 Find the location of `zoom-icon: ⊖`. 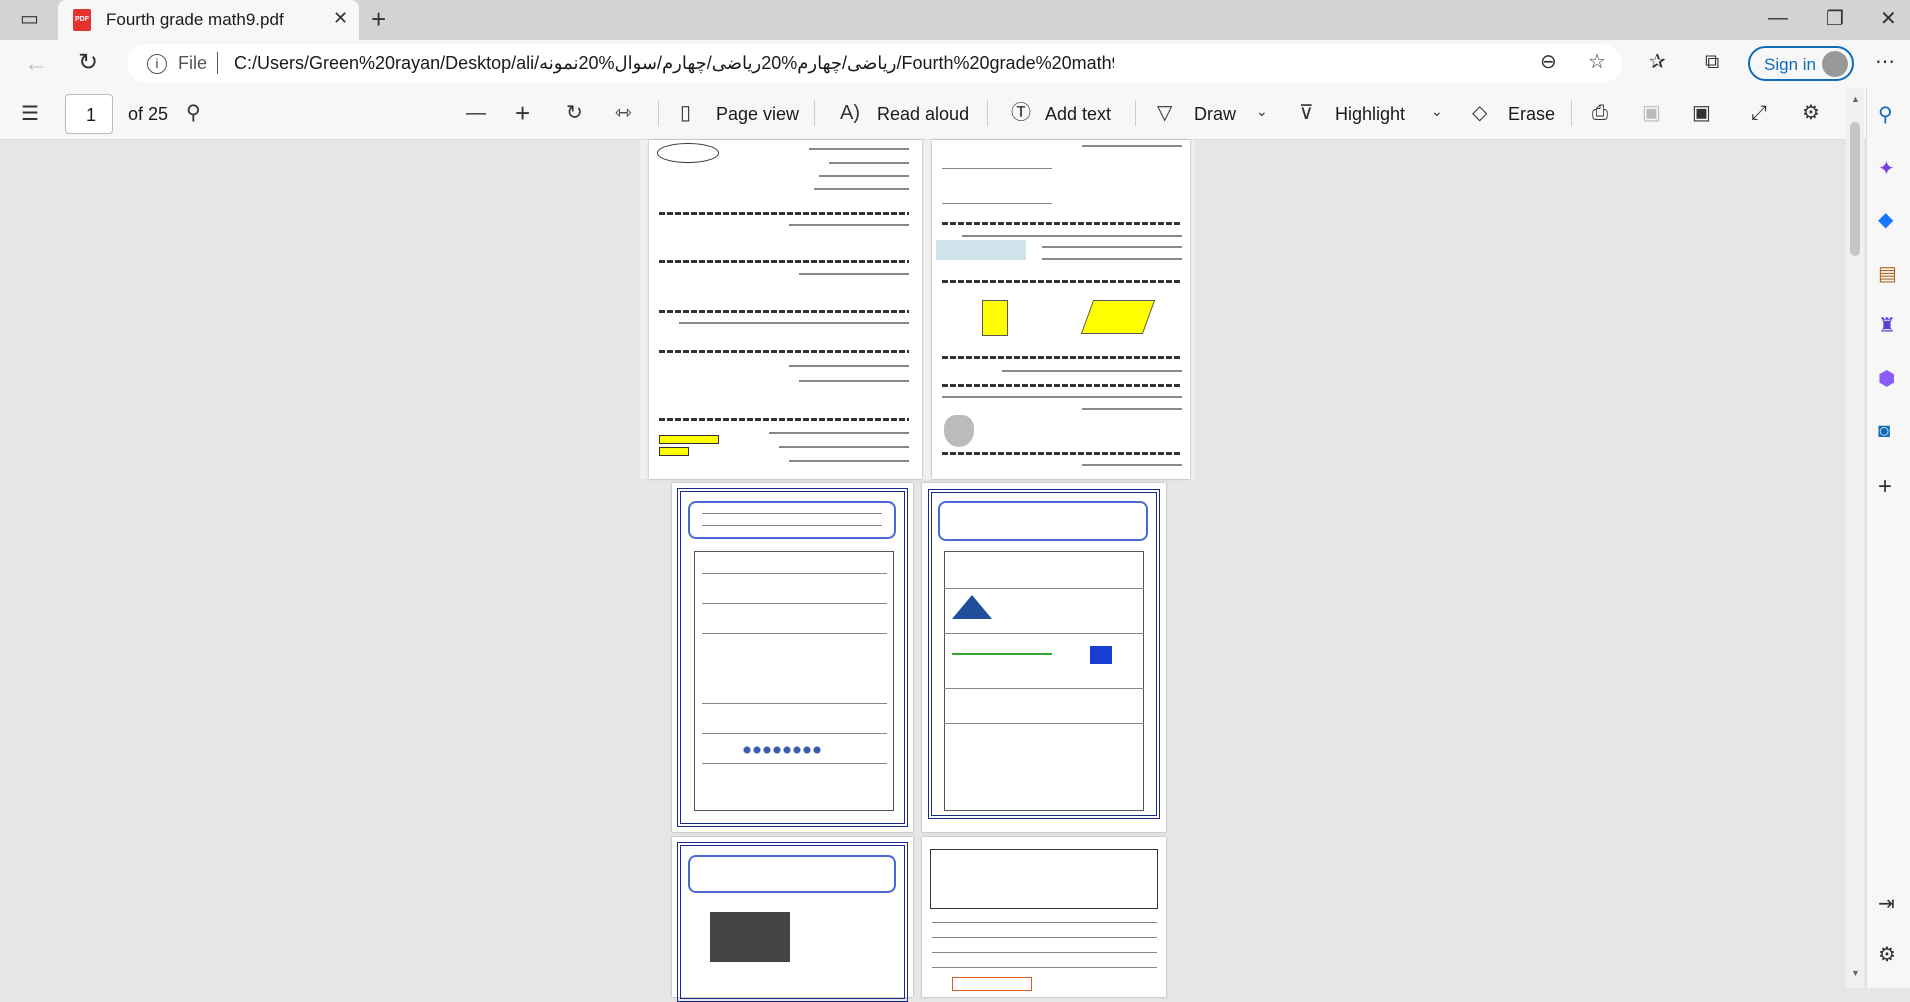

zoom-icon: ⊖ is located at coordinates (1548, 62).